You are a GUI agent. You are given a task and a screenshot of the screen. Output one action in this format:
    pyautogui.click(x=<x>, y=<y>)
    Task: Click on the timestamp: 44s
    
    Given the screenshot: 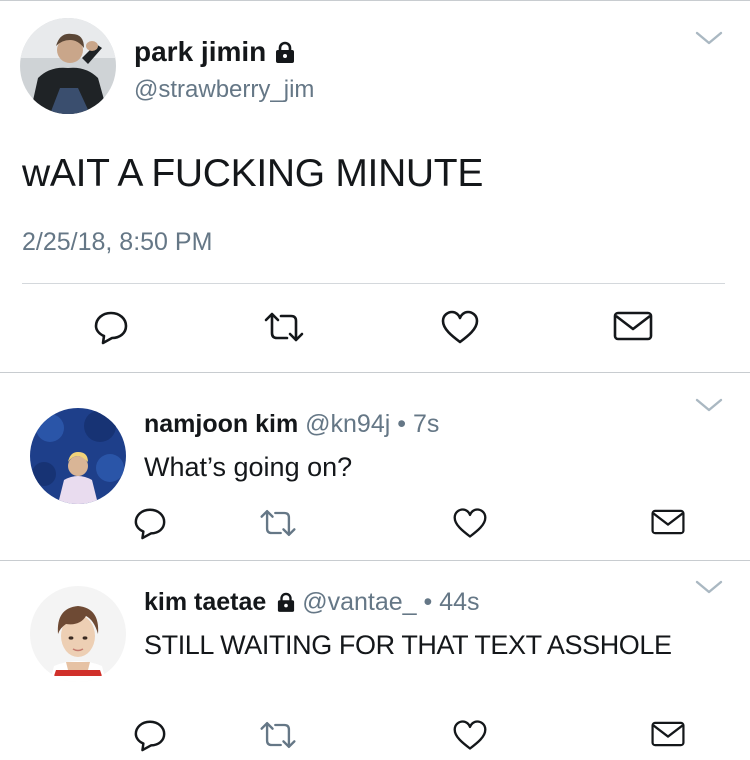 What is the action you would take?
    pyautogui.click(x=459, y=602)
    